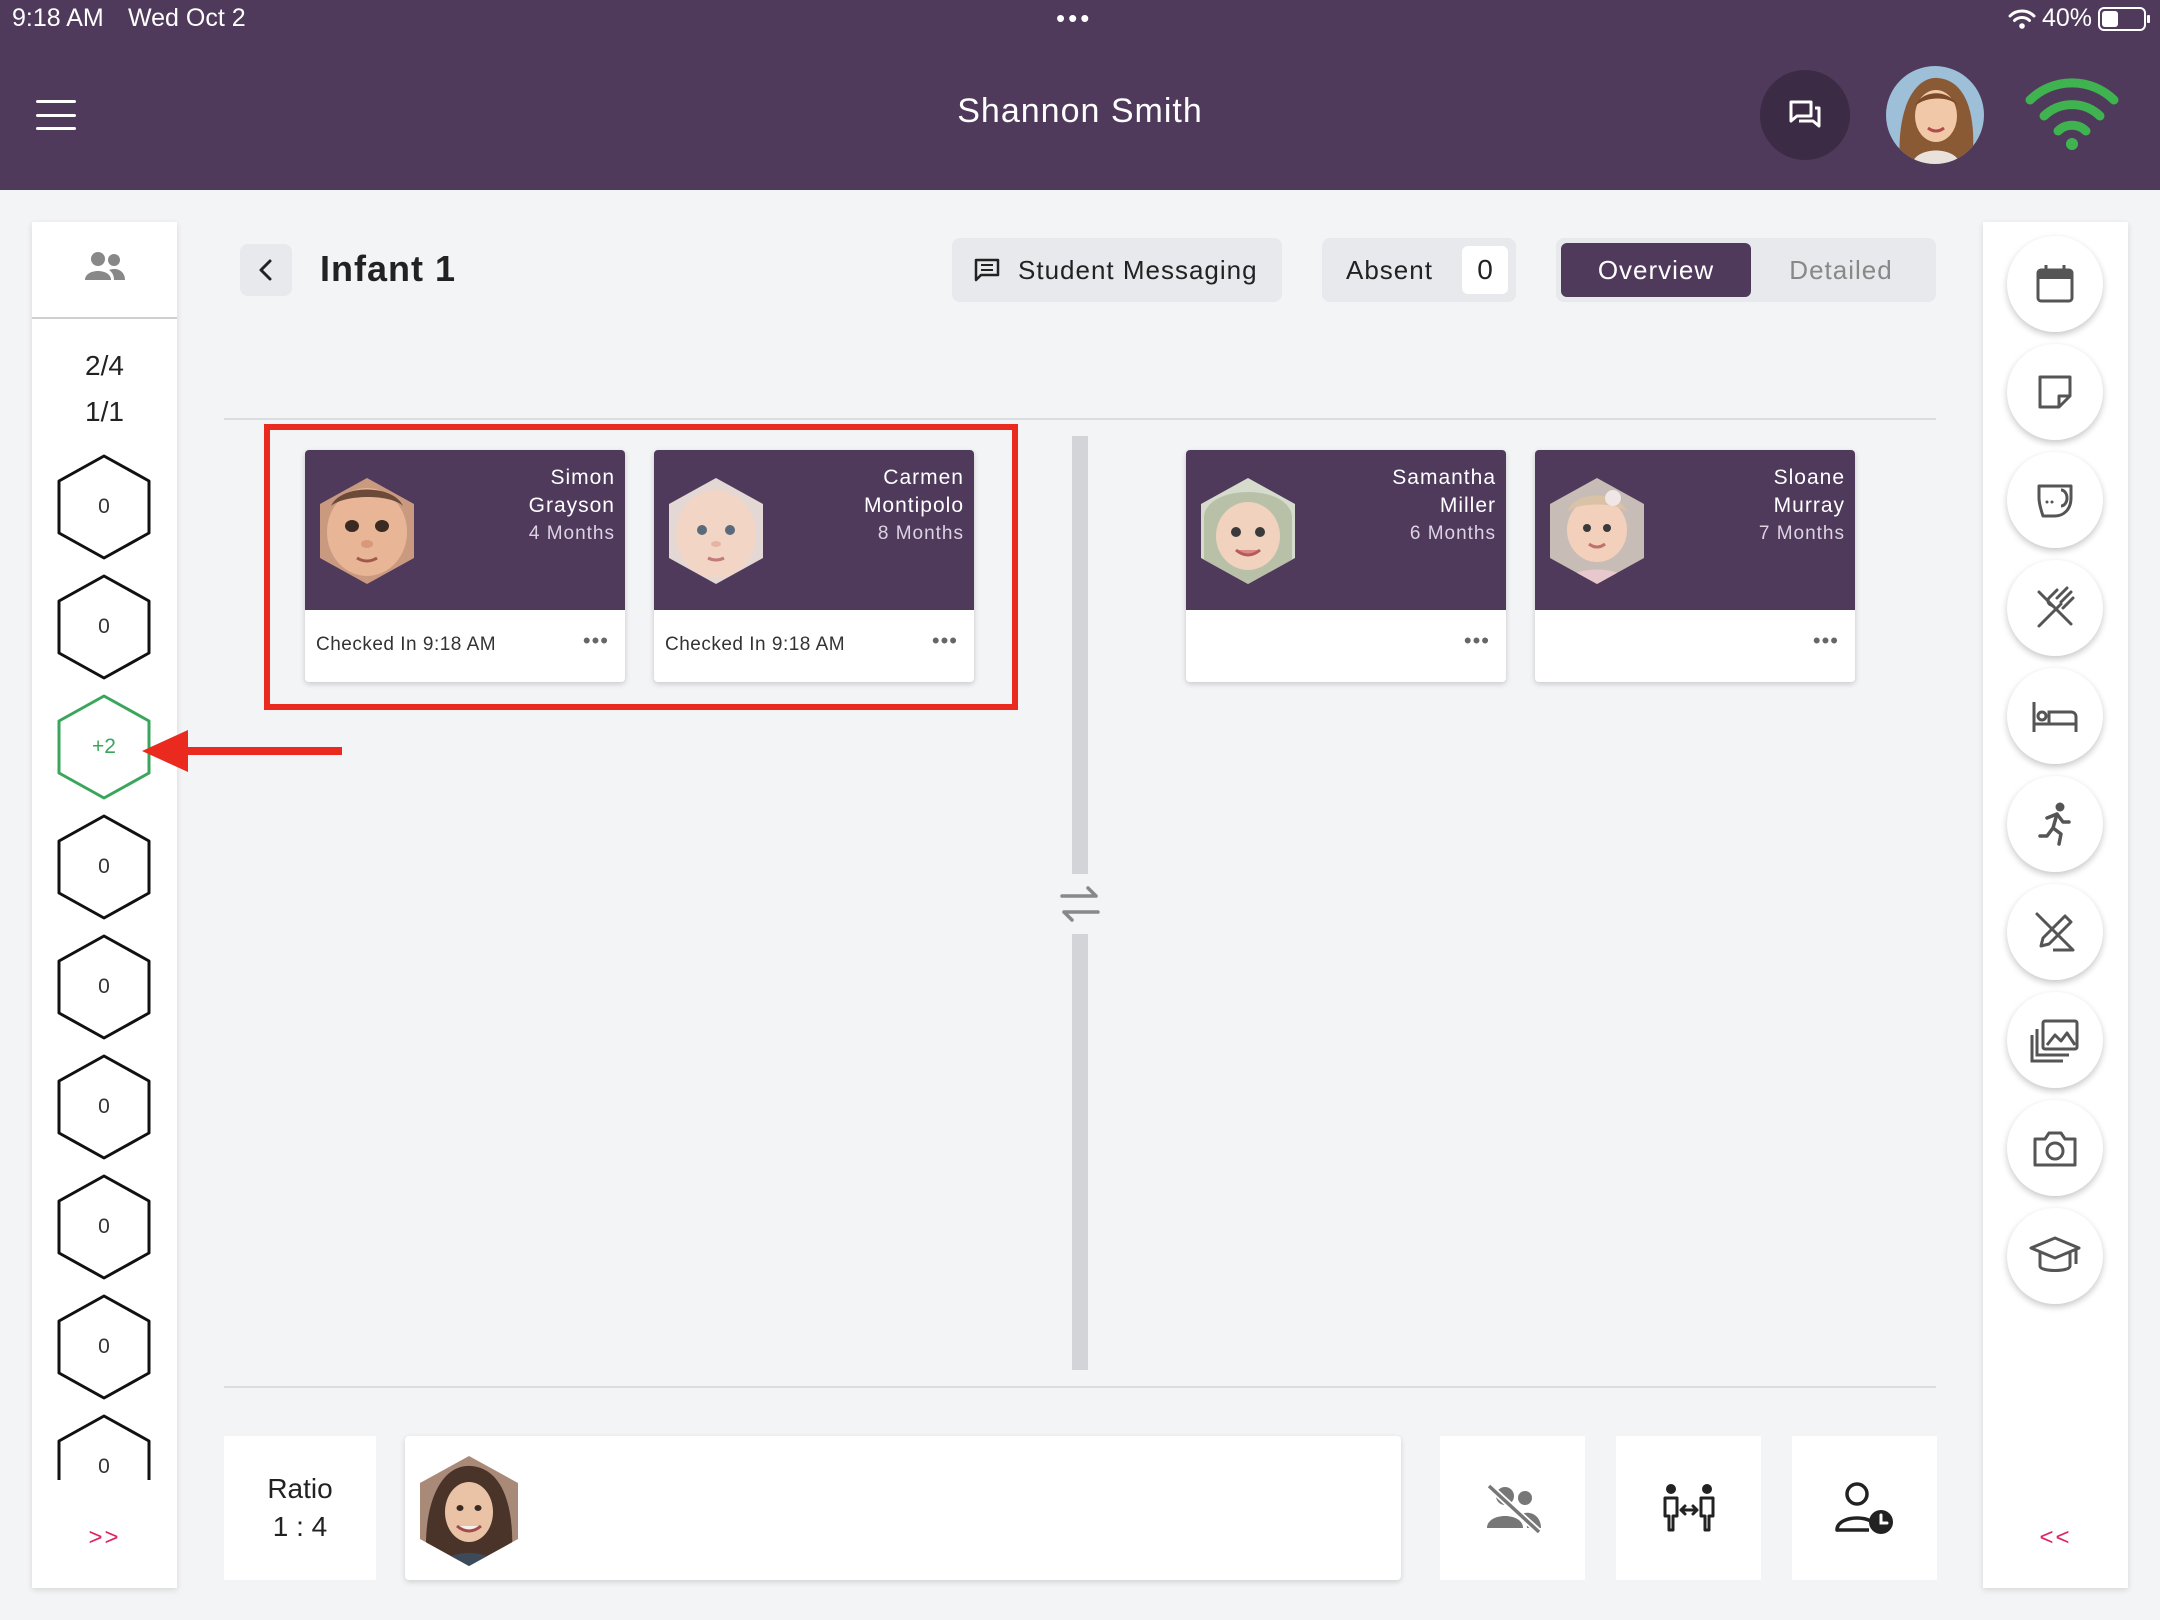  Describe the element at coordinates (388, 268) in the screenshot. I see `room-title: Infant 1` at that location.